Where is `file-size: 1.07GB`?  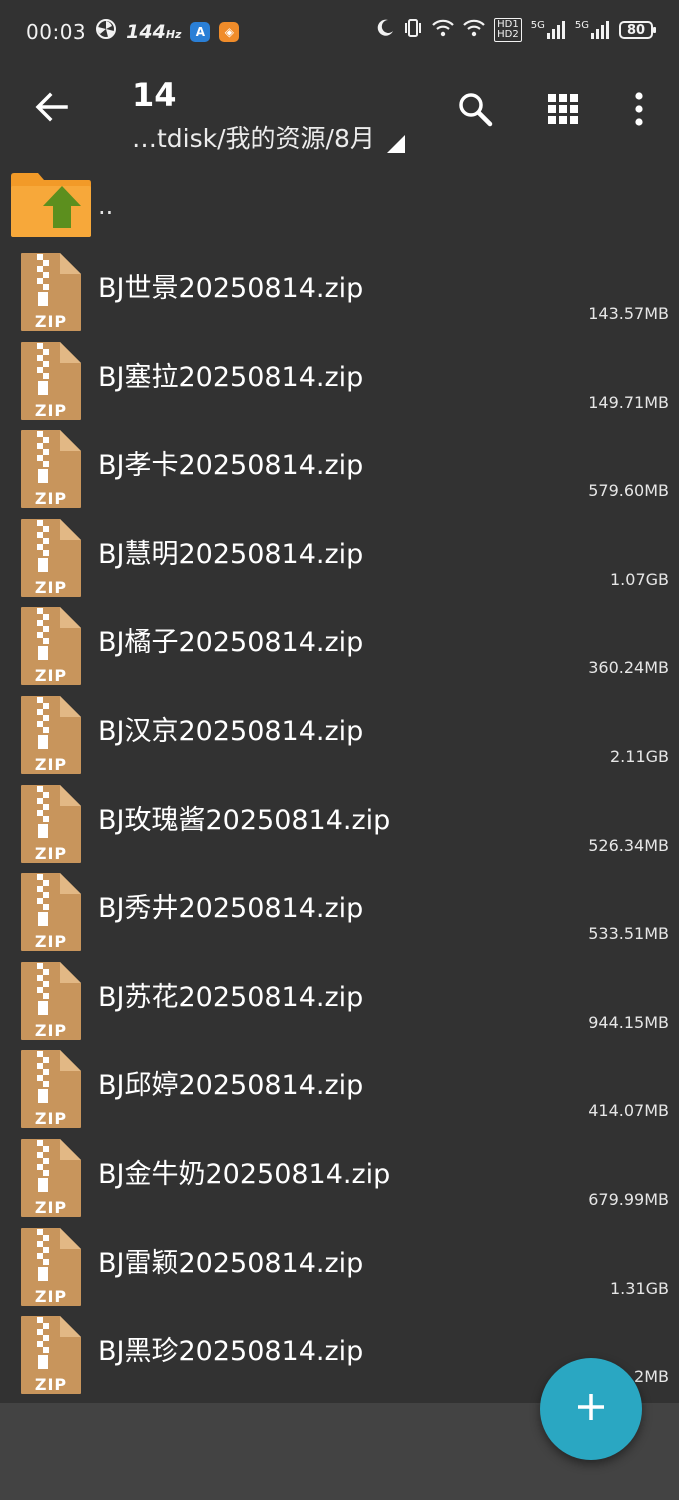 file-size: 1.07GB is located at coordinates (639, 579).